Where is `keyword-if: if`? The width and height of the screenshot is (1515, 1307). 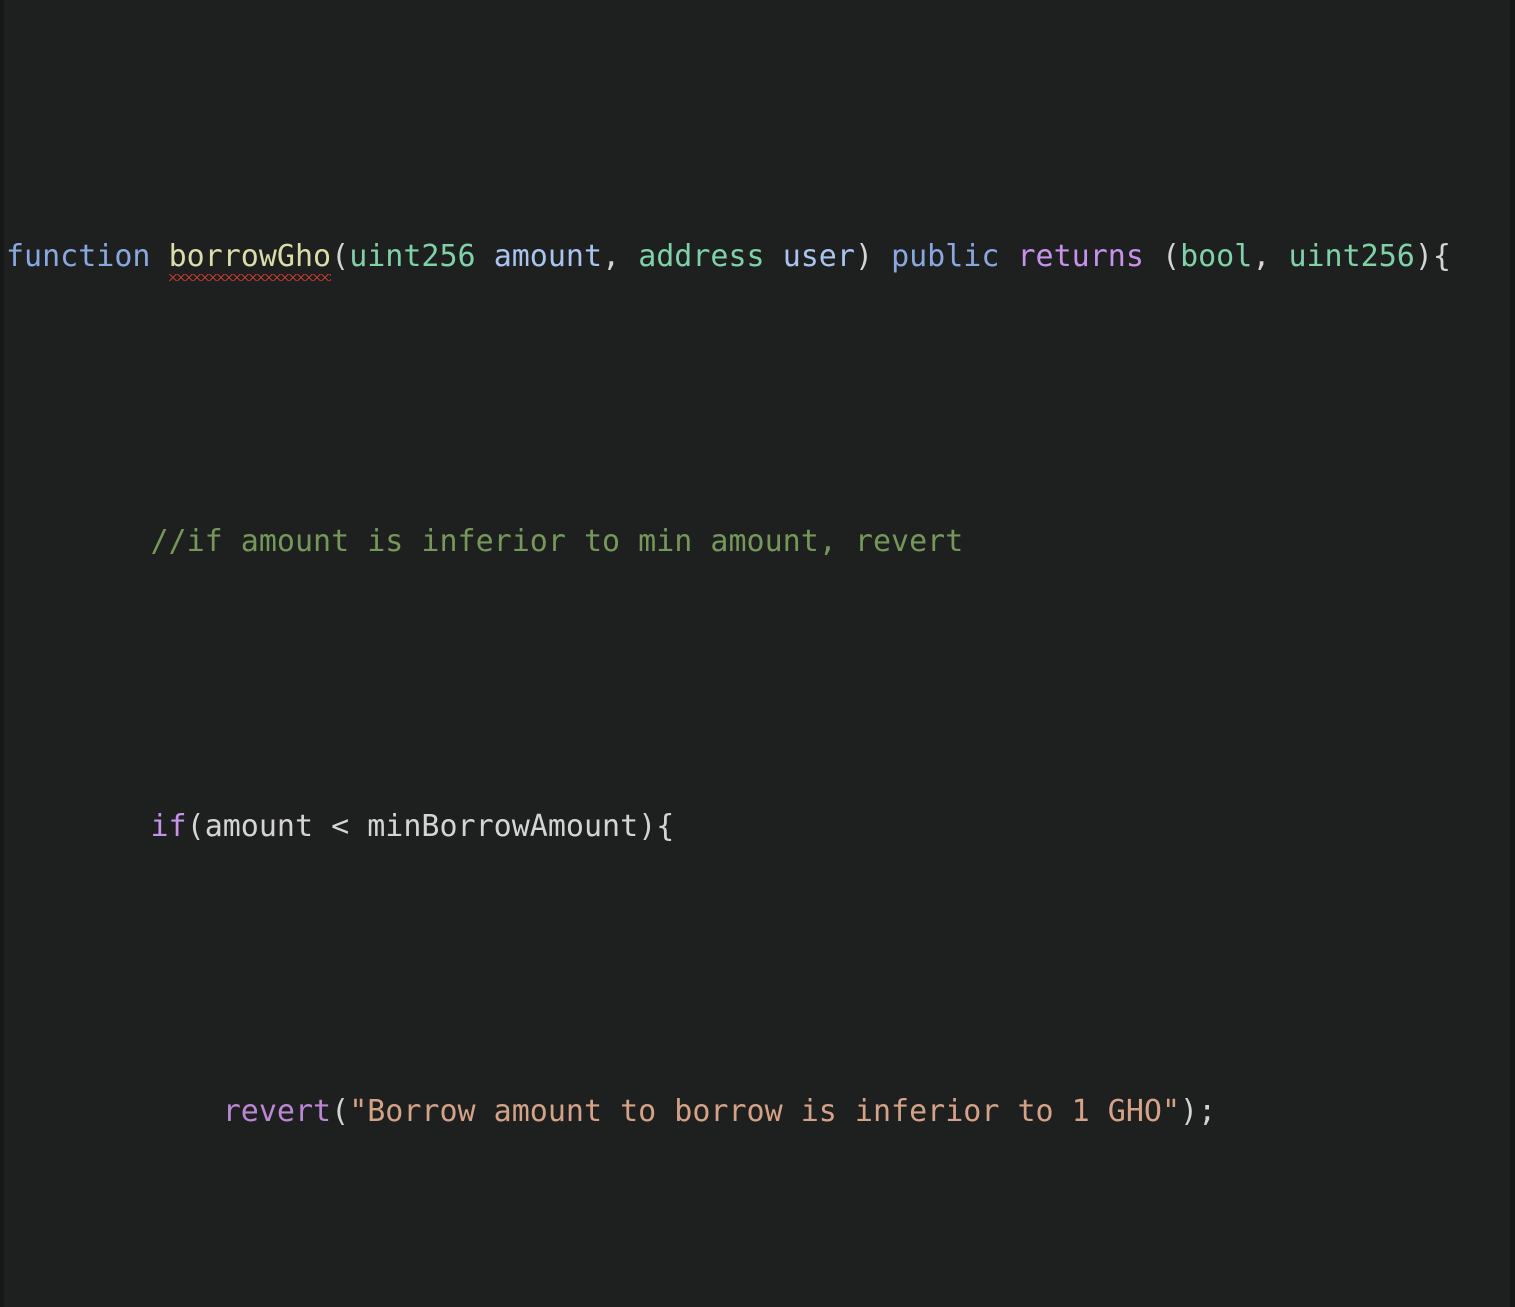 keyword-if: if is located at coordinates (168, 826).